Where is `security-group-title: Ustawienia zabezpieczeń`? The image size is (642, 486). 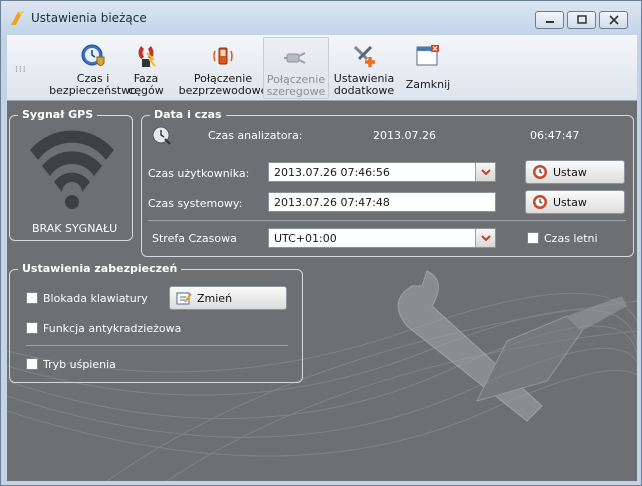
security-group-title: Ustawienia zabezpieczeń is located at coordinates (100, 268).